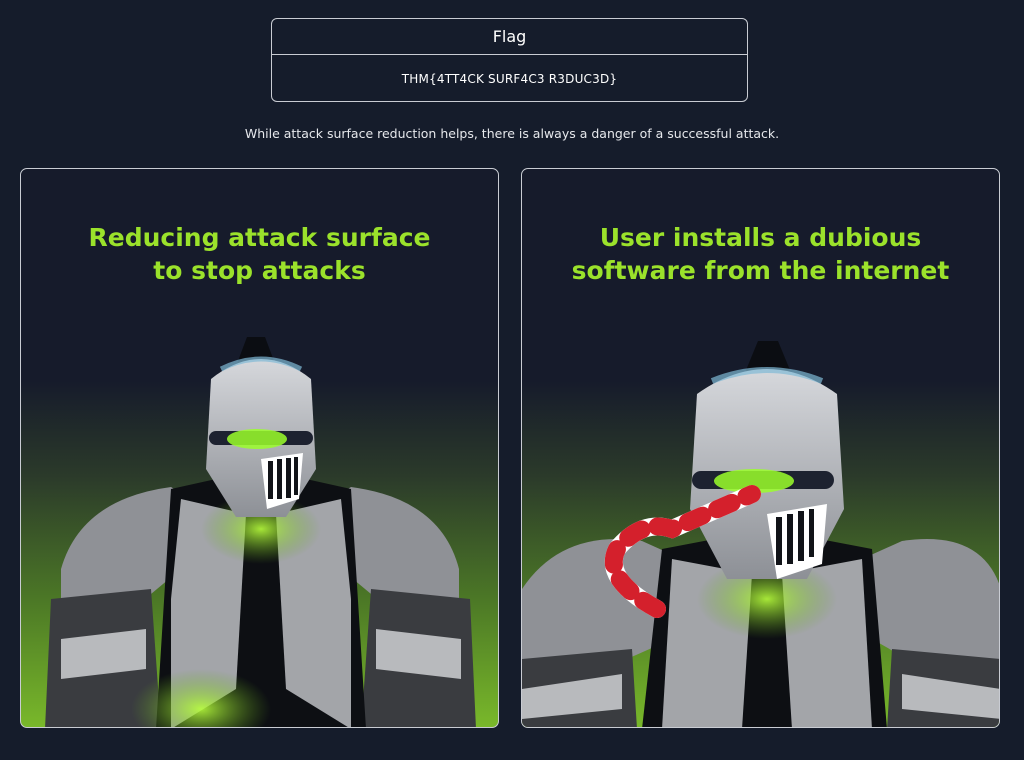  Describe the element at coordinates (509, 79) in the screenshot. I see `flag-value: THM{4TT4CK SURF4C3 R3DUC3D}` at that location.